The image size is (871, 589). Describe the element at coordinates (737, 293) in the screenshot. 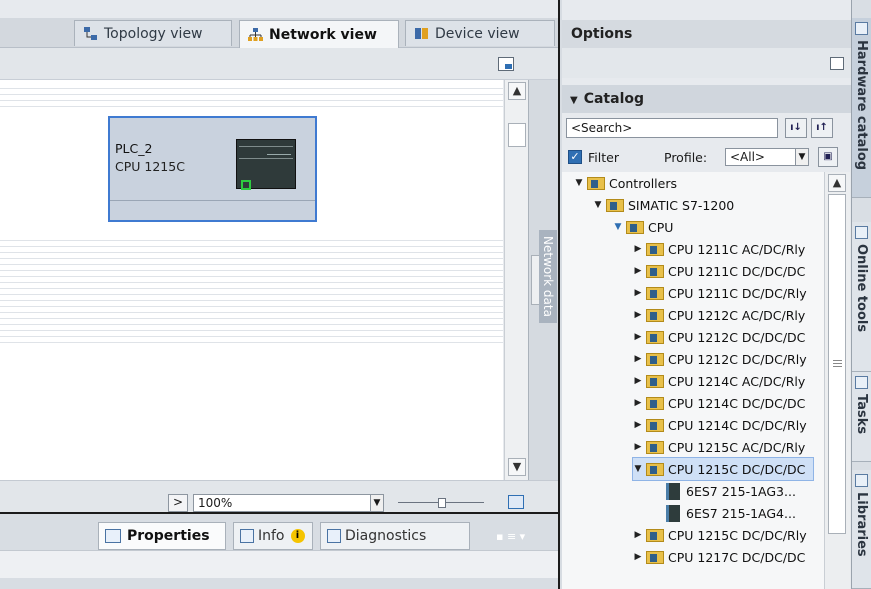

I see `tree-item-label: CPU 1211C DC/DC/Rly` at that location.